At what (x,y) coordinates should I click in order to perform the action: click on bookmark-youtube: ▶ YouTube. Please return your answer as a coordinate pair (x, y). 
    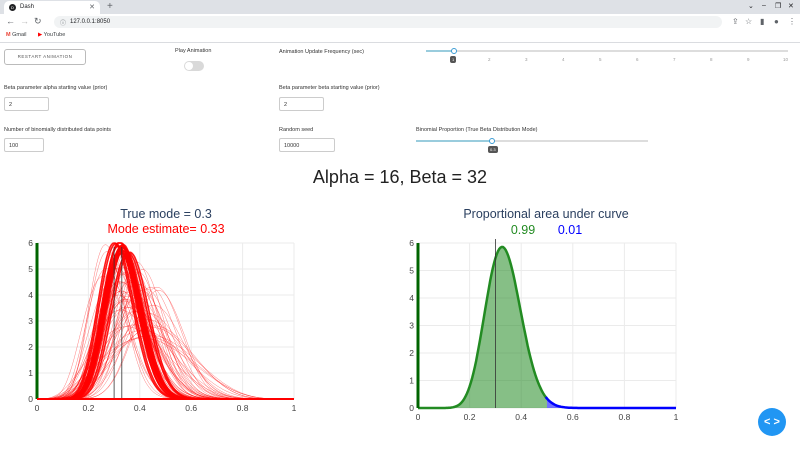
    Looking at the image, I should click on (51, 35).